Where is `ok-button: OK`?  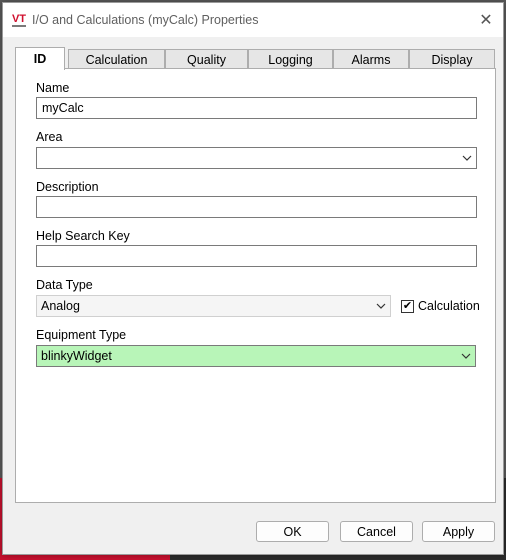 ok-button: OK is located at coordinates (292, 531).